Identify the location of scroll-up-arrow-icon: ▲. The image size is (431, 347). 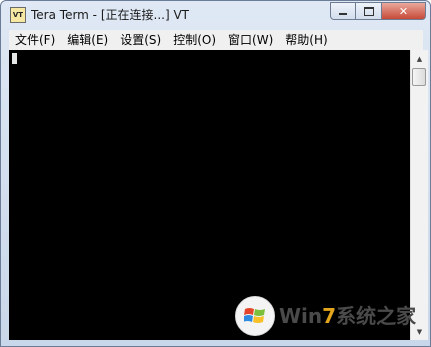
(419, 58).